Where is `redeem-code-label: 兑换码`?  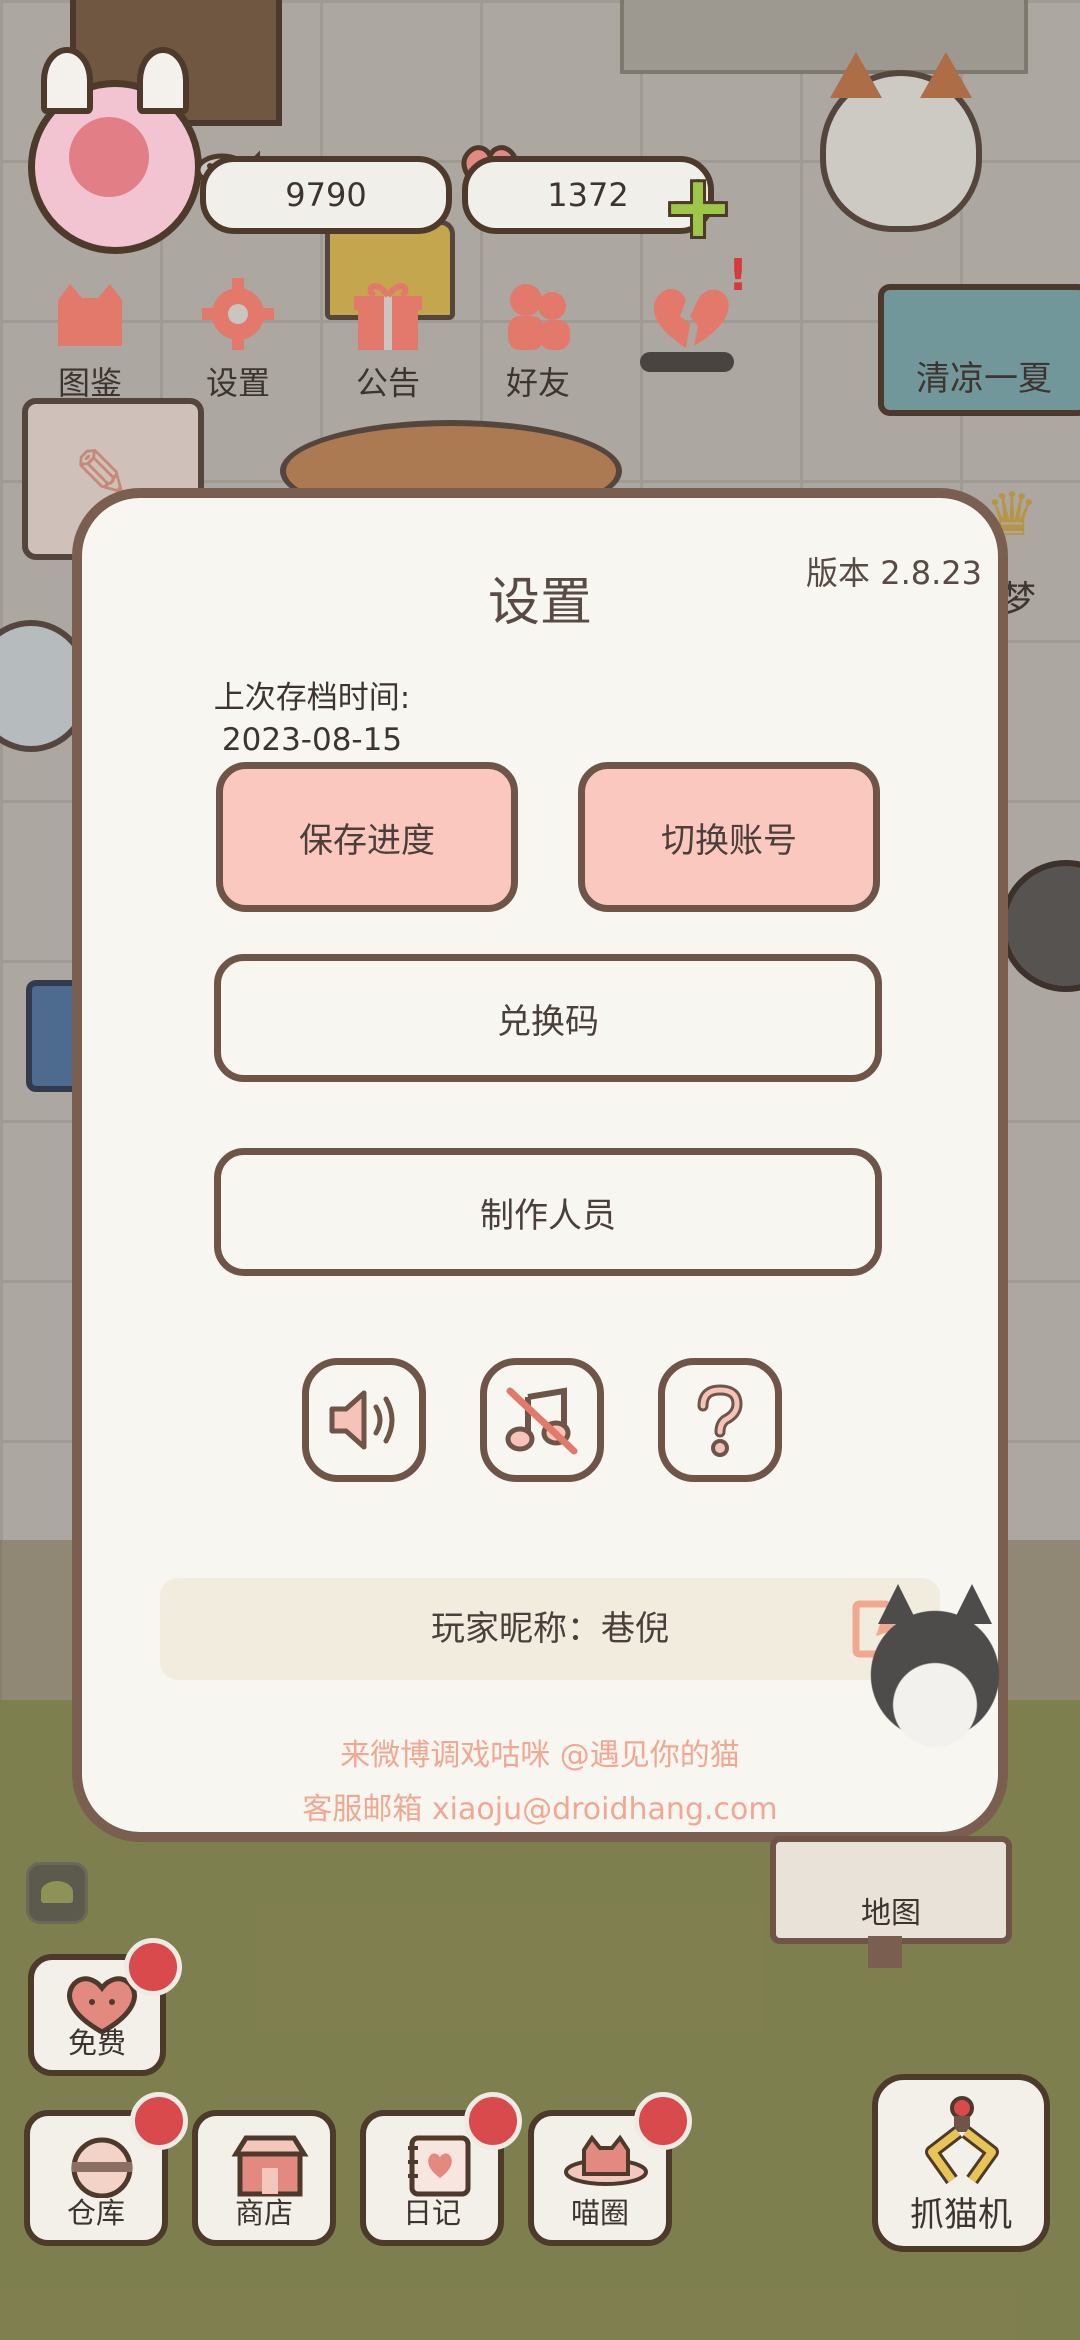
redeem-code-label: 兑换码 is located at coordinates (548, 1021).